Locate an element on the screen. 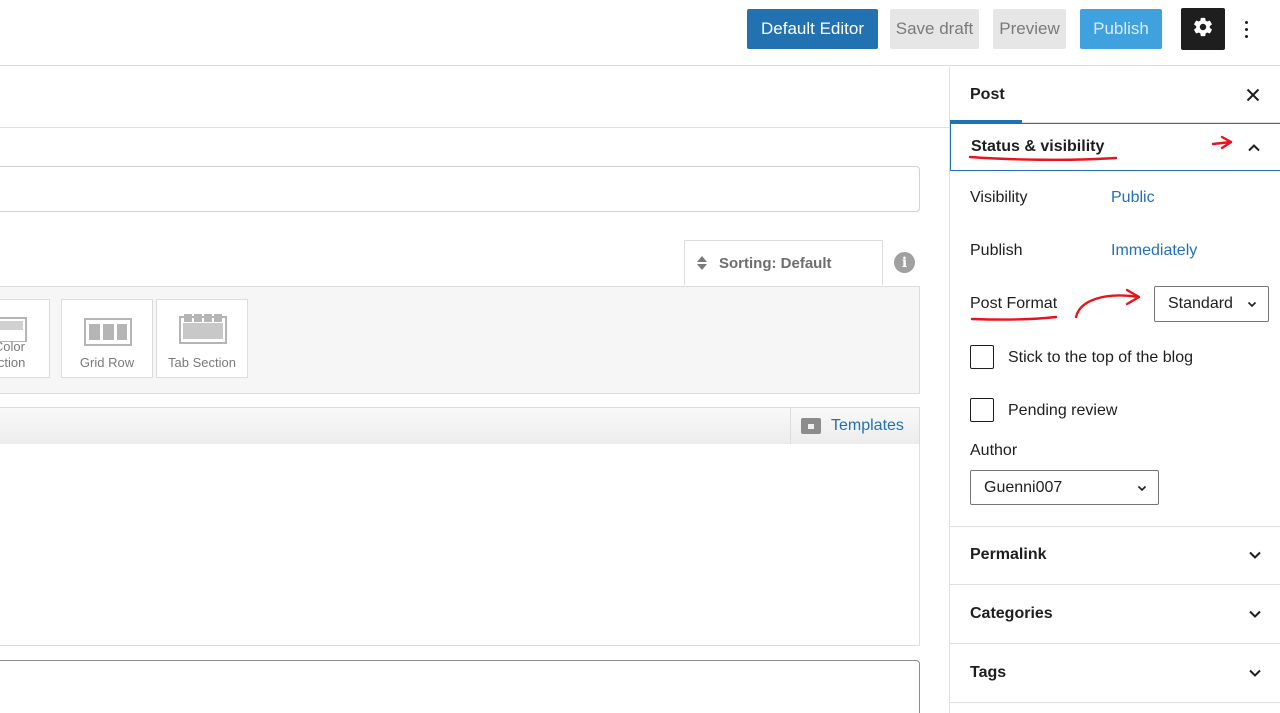 This screenshot has width=1280, height=713. tab-post: Post is located at coordinates (986, 95).